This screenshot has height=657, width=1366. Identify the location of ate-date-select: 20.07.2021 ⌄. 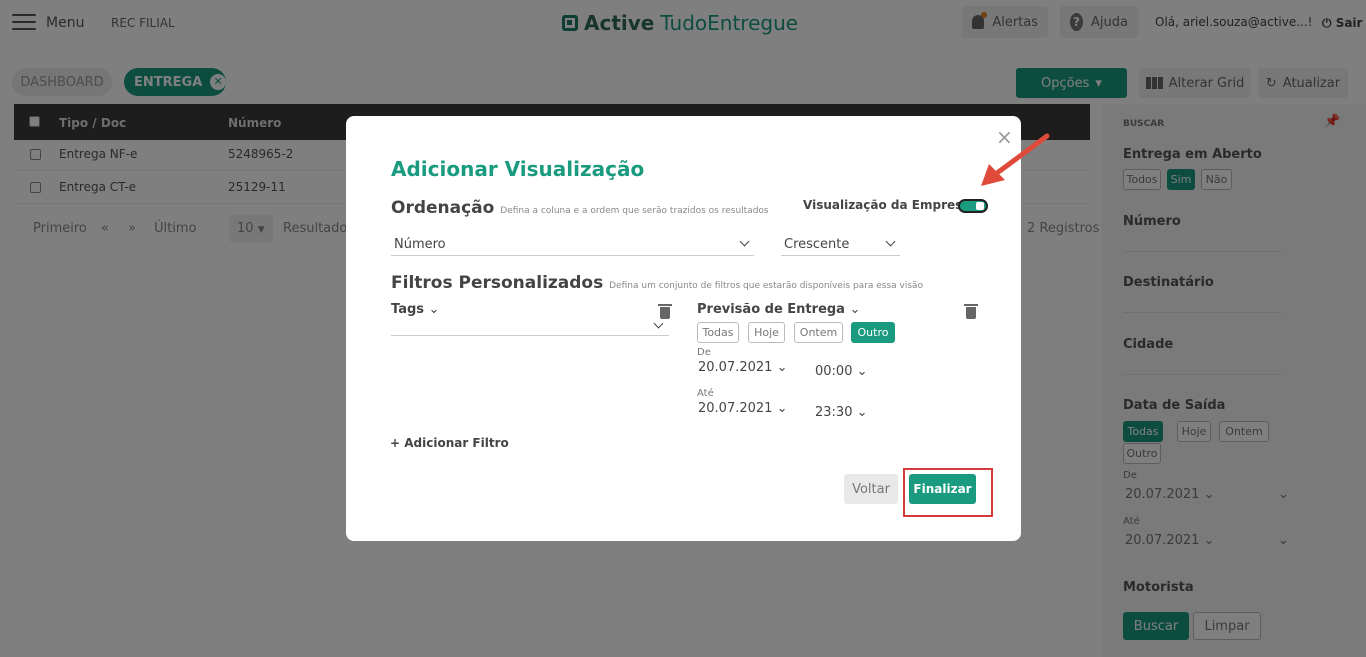
(742, 408).